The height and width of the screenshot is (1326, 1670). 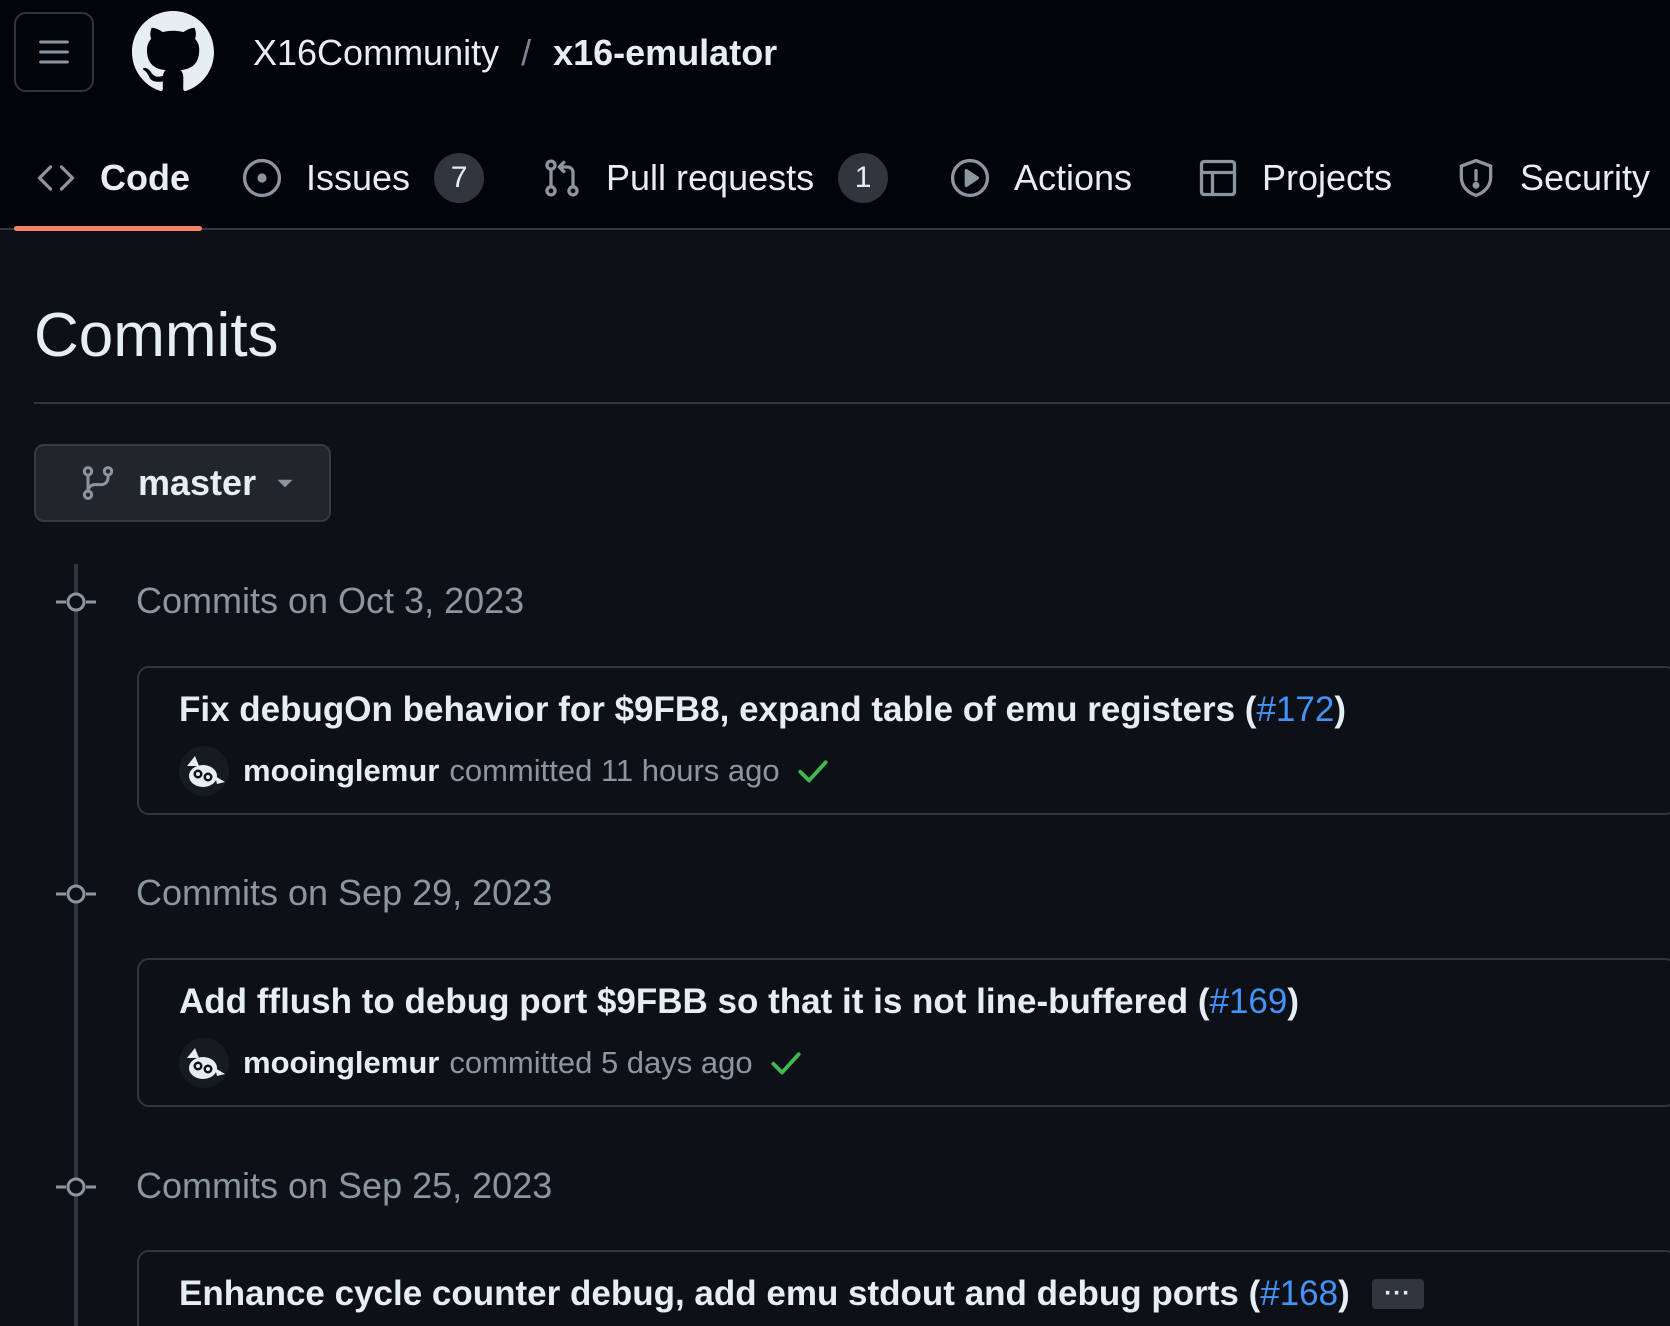 I want to click on pr-link: #169, so click(x=1248, y=1002).